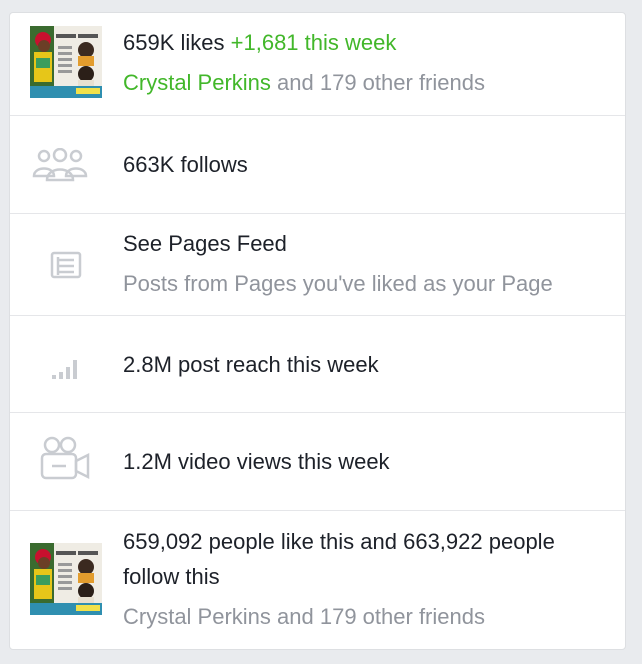  Describe the element at coordinates (381, 616) in the screenshot. I see `summary-other-friends: and 179 other friends` at that location.